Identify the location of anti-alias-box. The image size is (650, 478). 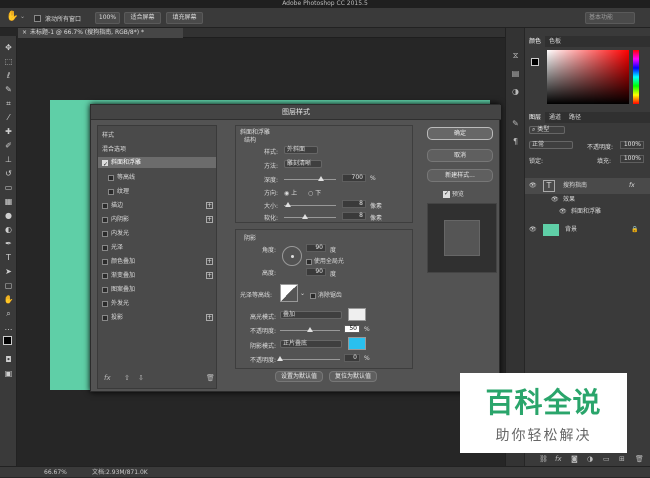
(313, 295).